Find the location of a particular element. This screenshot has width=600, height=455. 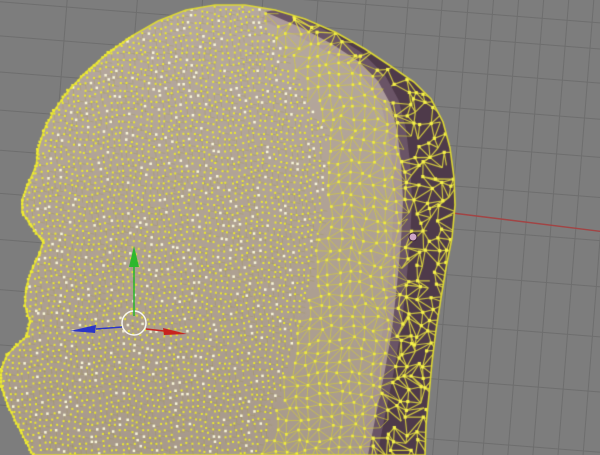

gizmo-arrow-left is located at coordinates (96, 329).